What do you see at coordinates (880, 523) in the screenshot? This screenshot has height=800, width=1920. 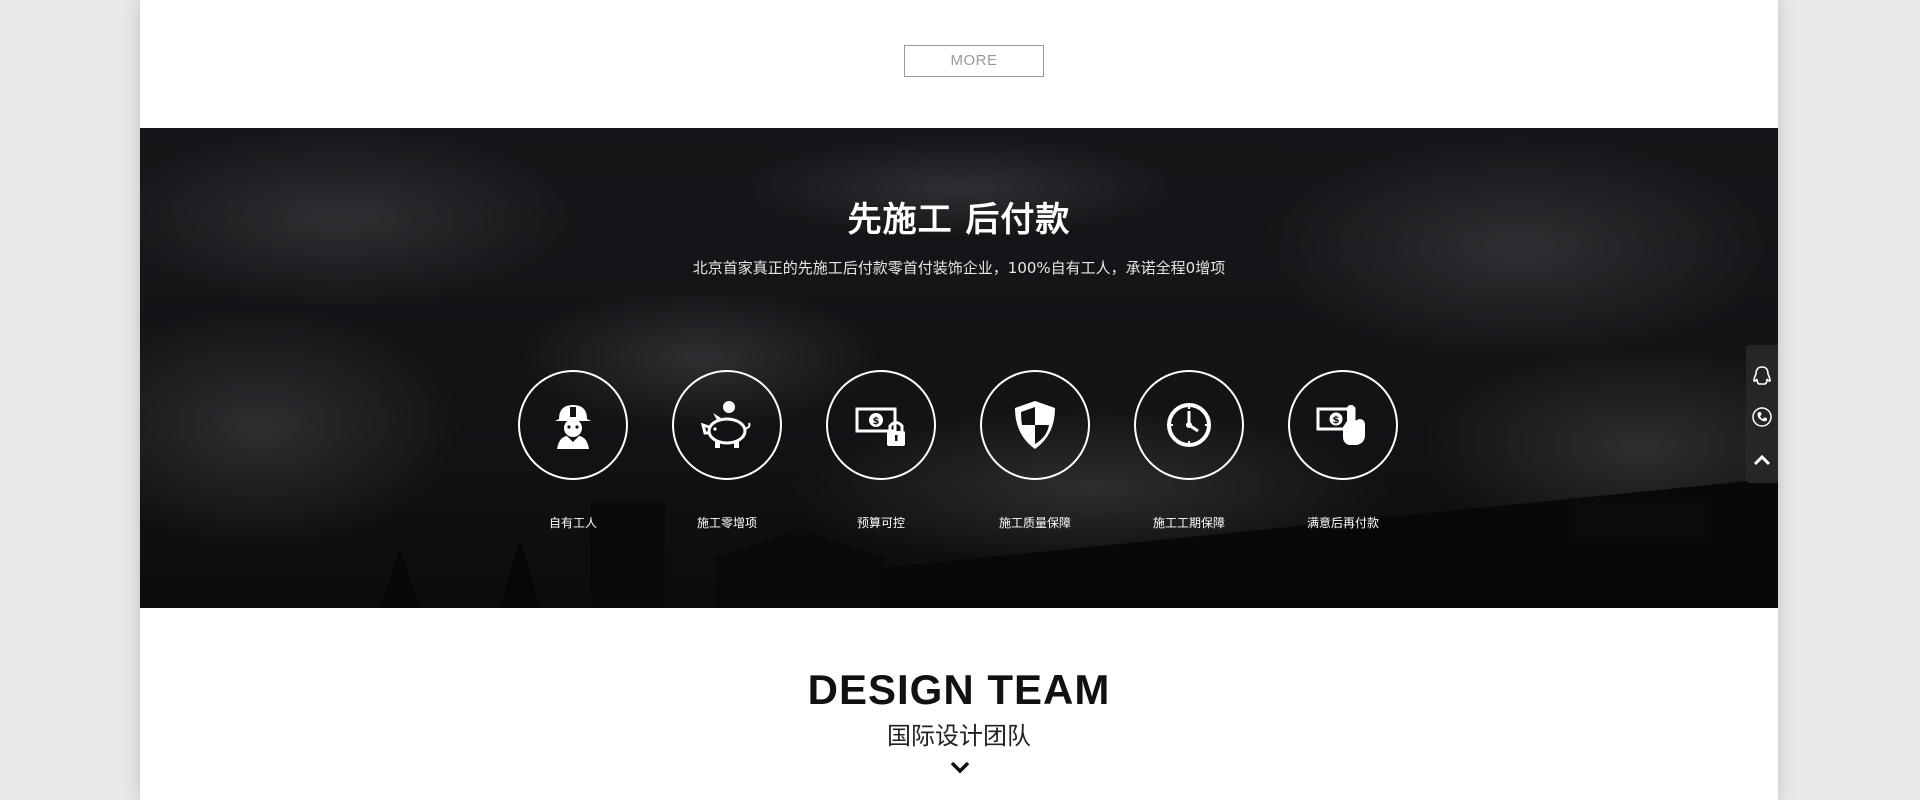 I see `feature-label: 预算可控` at bounding box center [880, 523].